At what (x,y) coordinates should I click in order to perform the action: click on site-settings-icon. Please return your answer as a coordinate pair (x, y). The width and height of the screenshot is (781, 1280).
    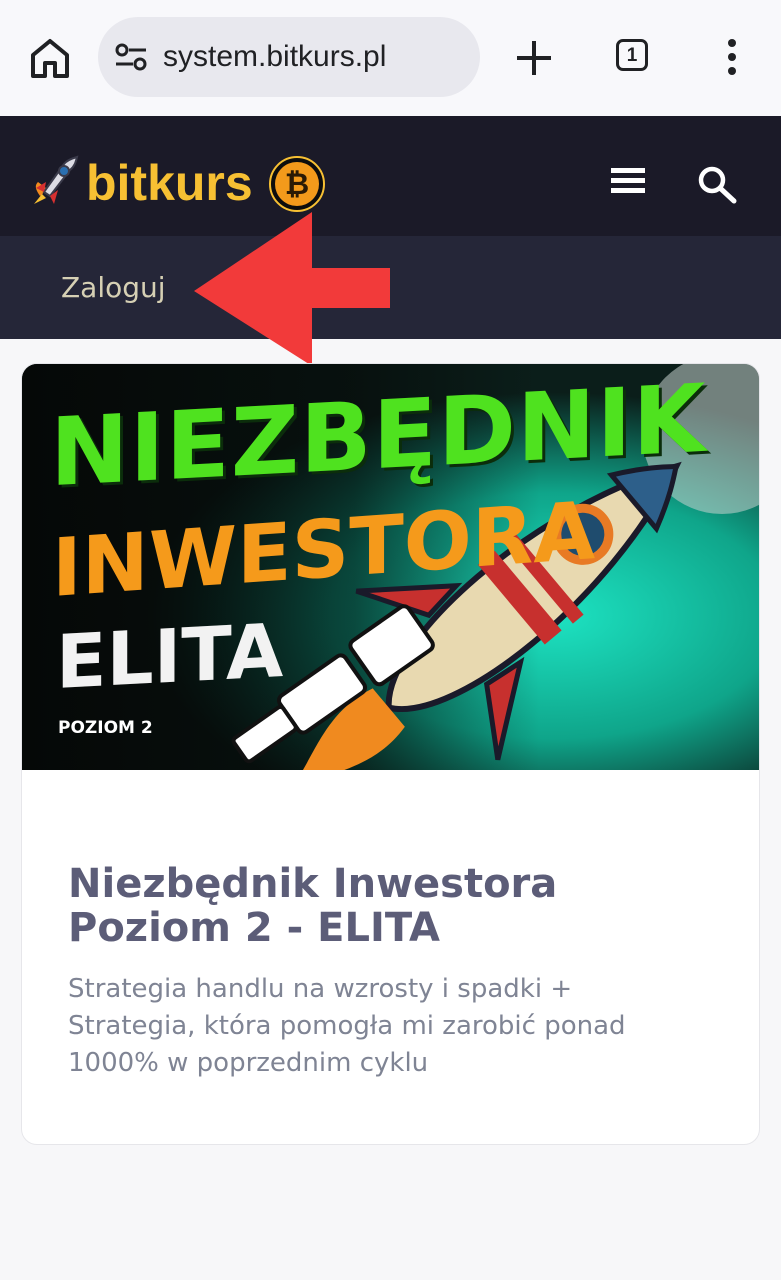
    Looking at the image, I should click on (131, 57).